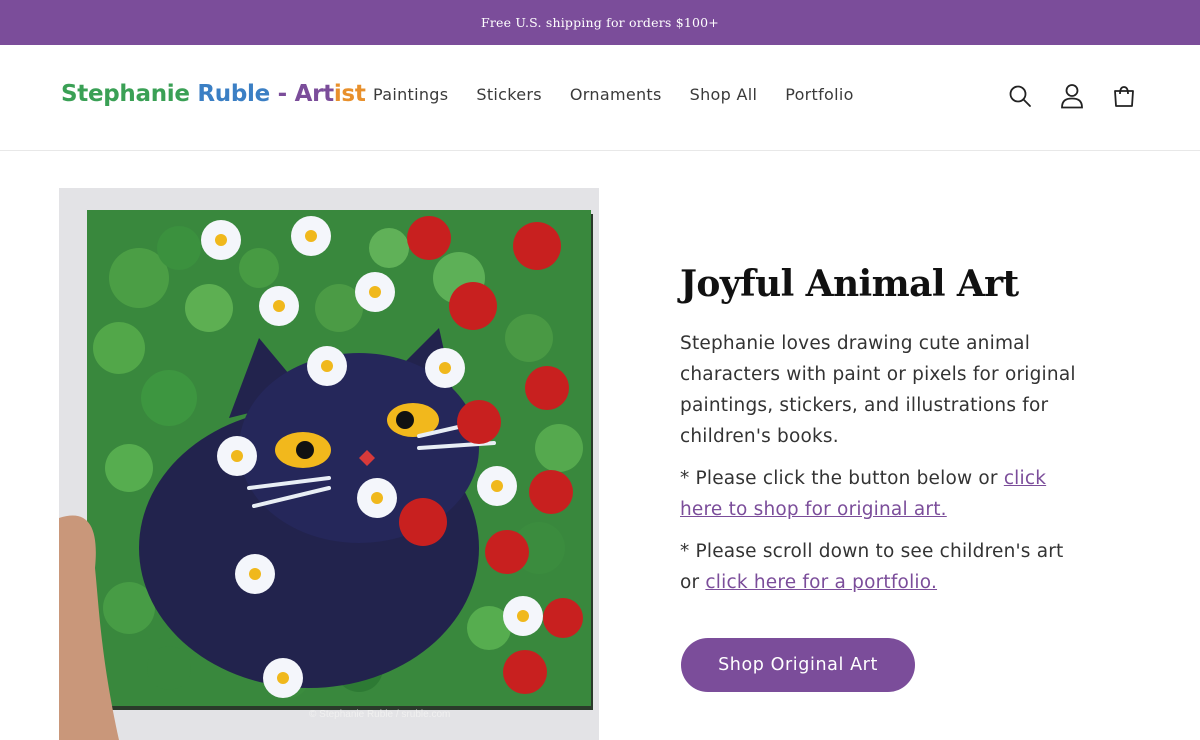 The width and height of the screenshot is (1200, 740). Describe the element at coordinates (724, 94) in the screenshot. I see `nav-shop-all: Shop All` at that location.